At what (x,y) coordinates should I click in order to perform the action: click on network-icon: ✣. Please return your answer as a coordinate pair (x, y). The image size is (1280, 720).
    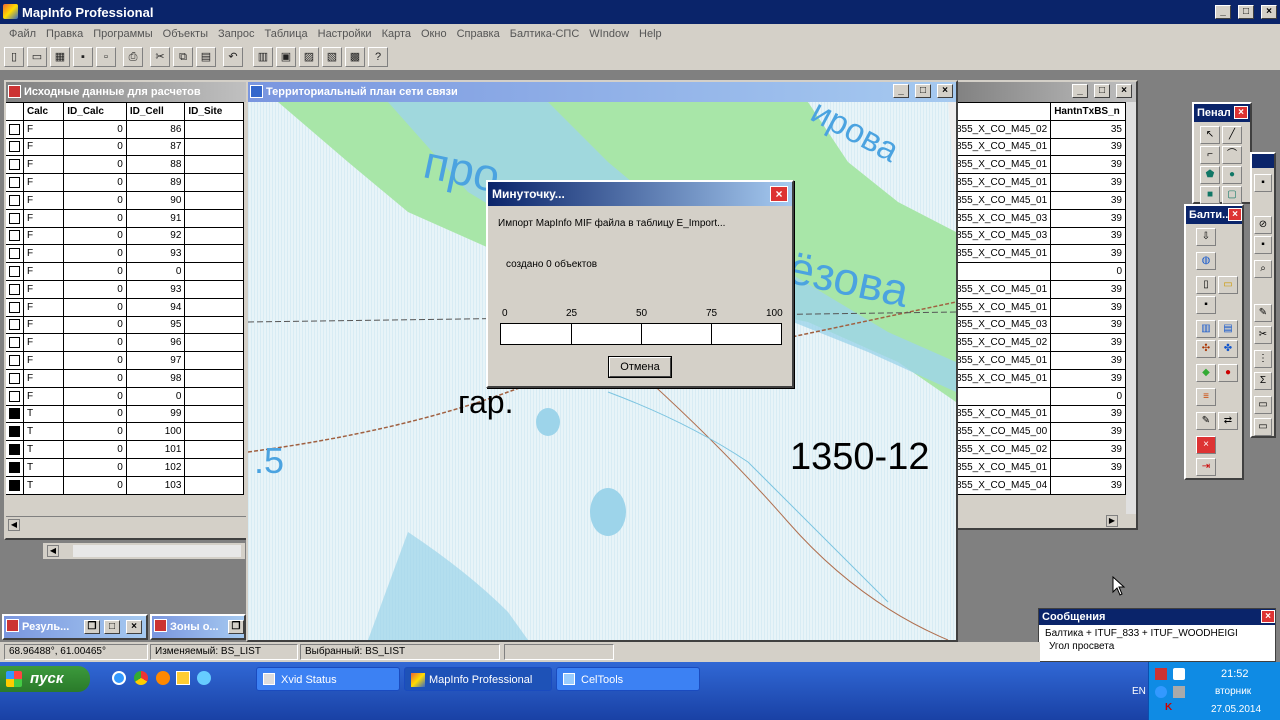
    Looking at the image, I should click on (1206, 349).